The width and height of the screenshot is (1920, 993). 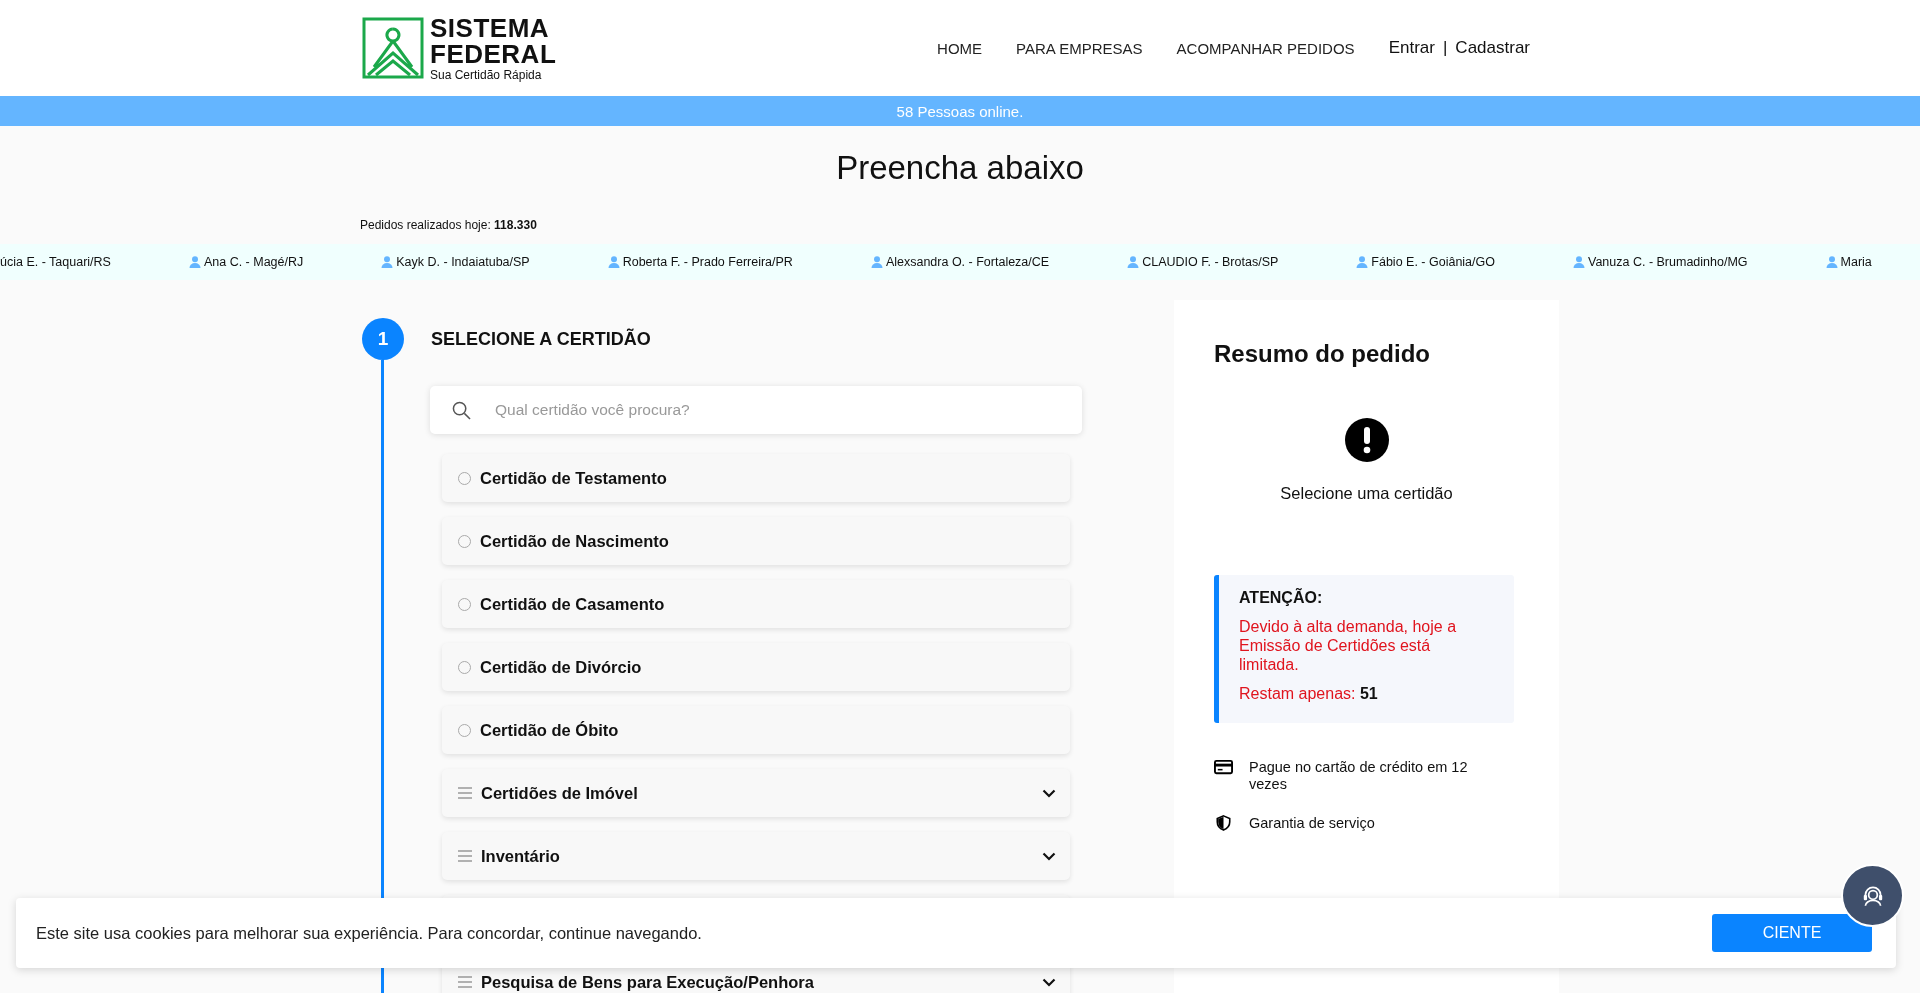 I want to click on logo-tagline: Sua Certidão Rápida, so click(x=486, y=75).